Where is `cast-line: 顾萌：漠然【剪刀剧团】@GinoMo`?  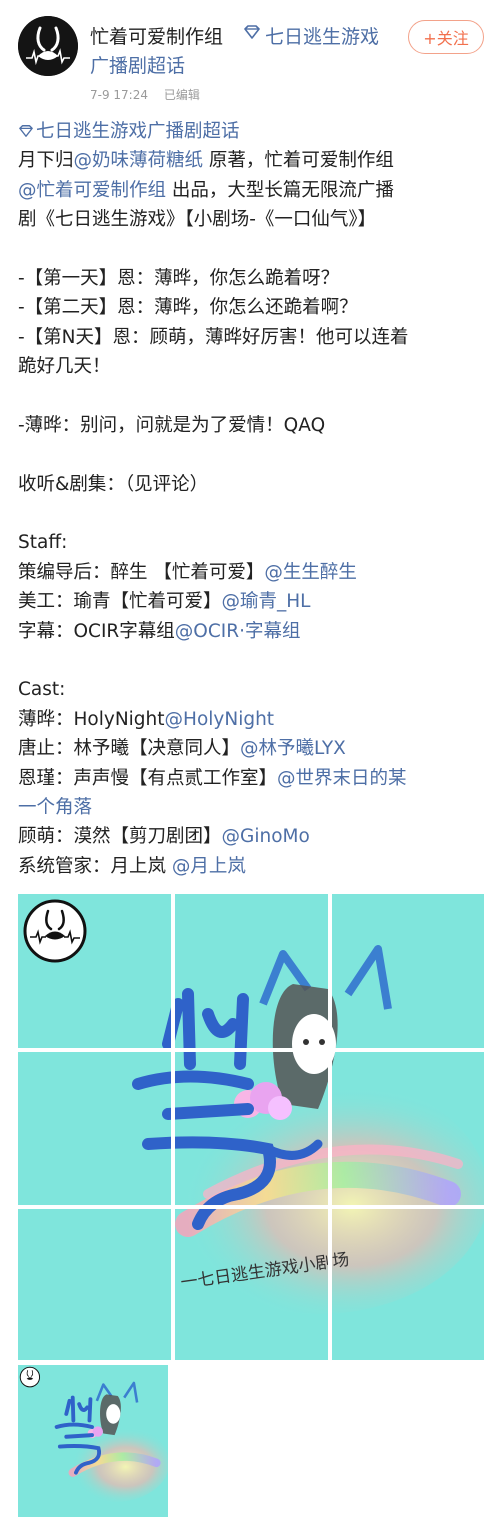 cast-line: 顾萌：漠然【剪刀剧团】@GinoMo is located at coordinates (254, 836).